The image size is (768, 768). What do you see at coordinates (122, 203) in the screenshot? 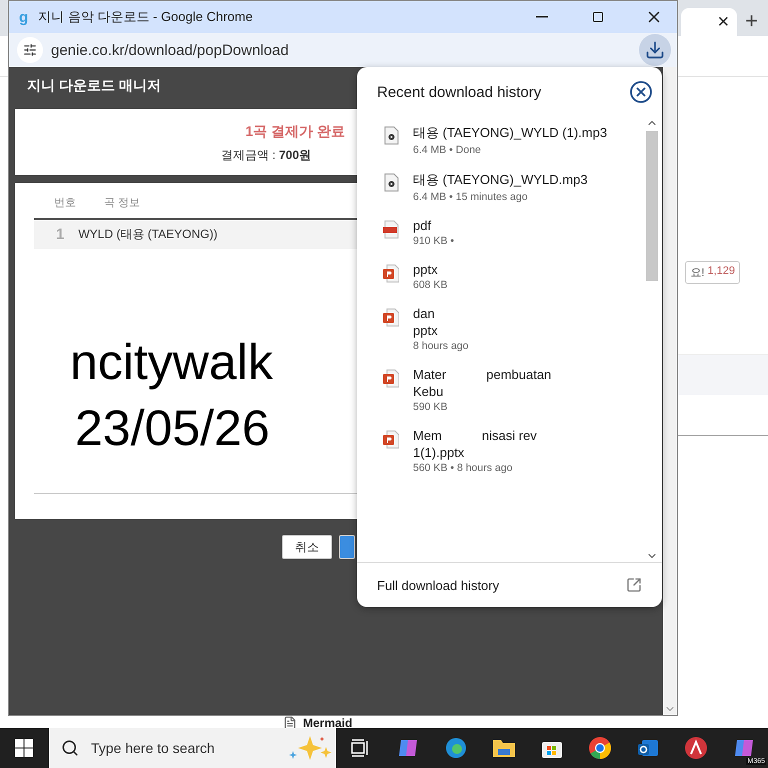
I see `column-header: 곡 정보` at bounding box center [122, 203].